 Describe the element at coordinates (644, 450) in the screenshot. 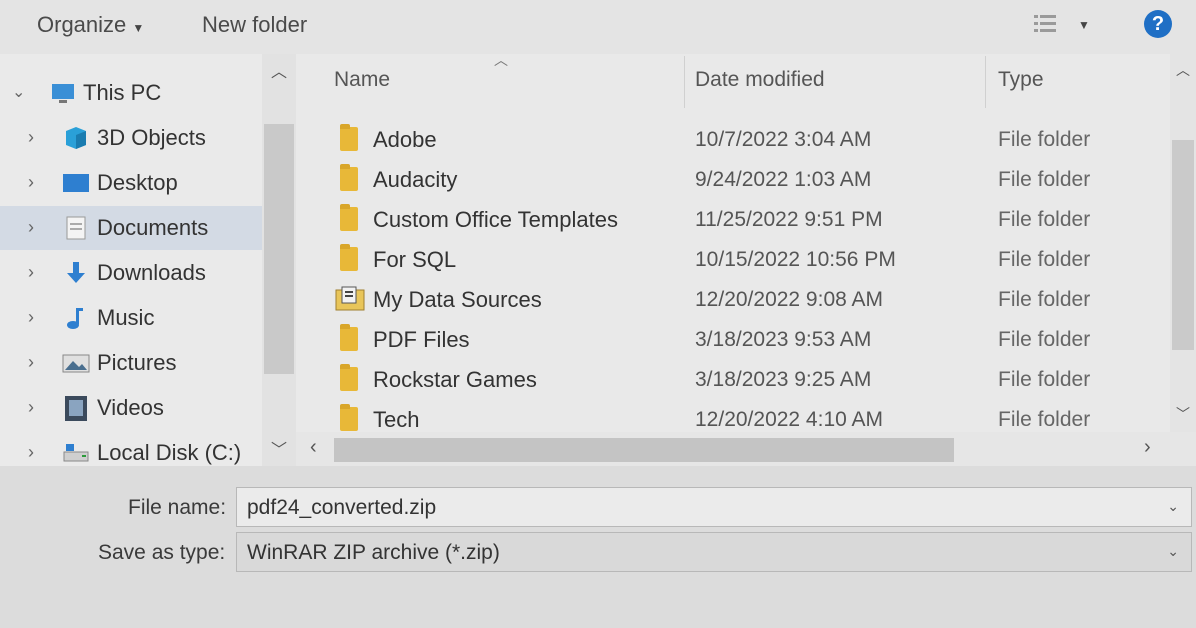

I see `horizontal-scroll-thumb` at that location.